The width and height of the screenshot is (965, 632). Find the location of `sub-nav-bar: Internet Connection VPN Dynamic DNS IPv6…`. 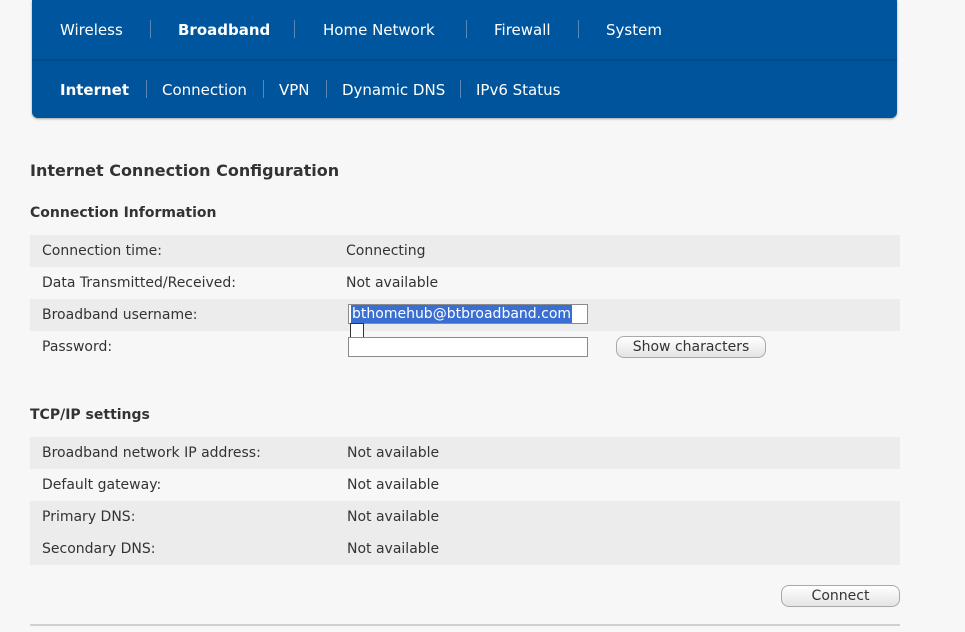

sub-nav-bar: Internet Connection VPN Dynamic DNS IPv6… is located at coordinates (464, 89).